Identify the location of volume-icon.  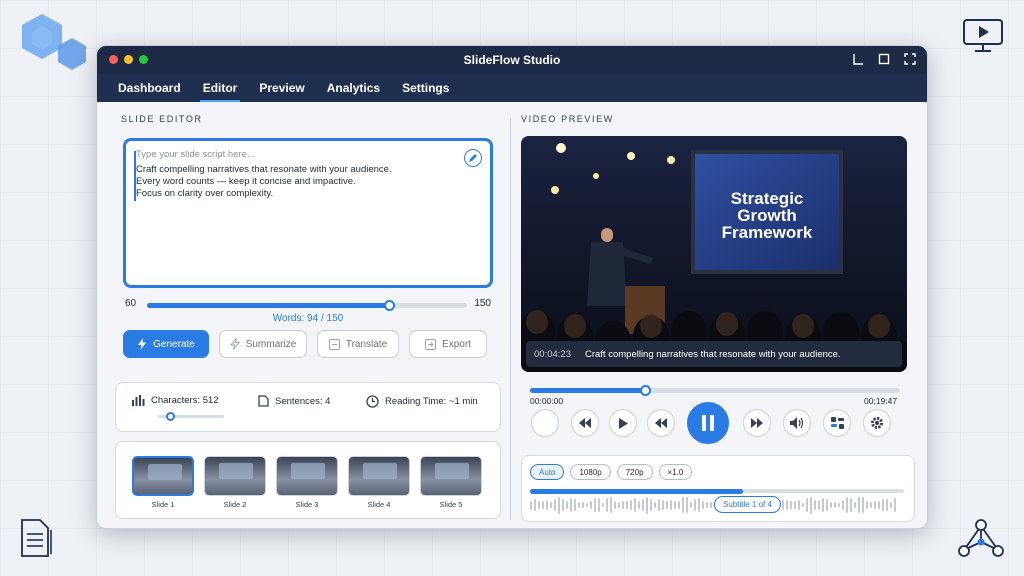
(797, 423).